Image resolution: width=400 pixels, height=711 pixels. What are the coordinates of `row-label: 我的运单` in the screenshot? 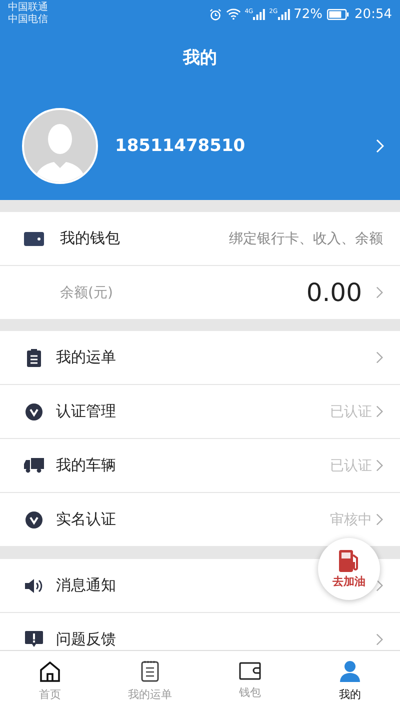 It's located at (86, 357).